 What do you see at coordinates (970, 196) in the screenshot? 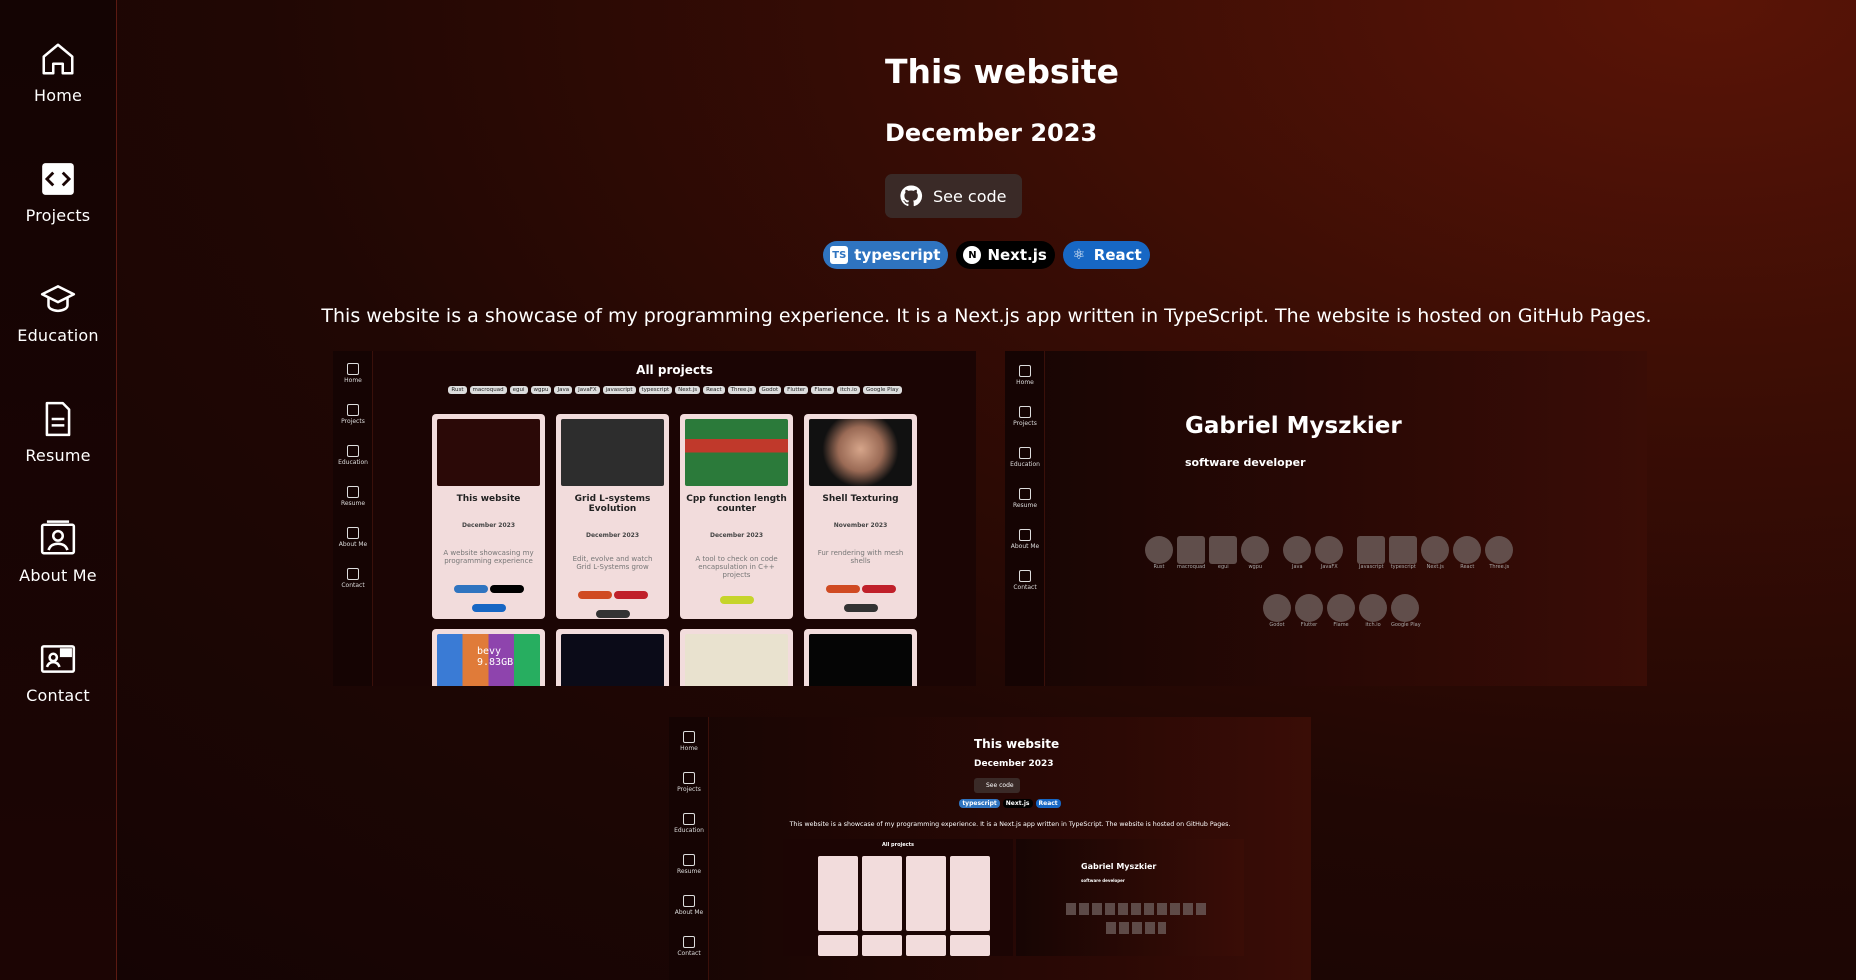
I see `see-code-label: See code` at bounding box center [970, 196].